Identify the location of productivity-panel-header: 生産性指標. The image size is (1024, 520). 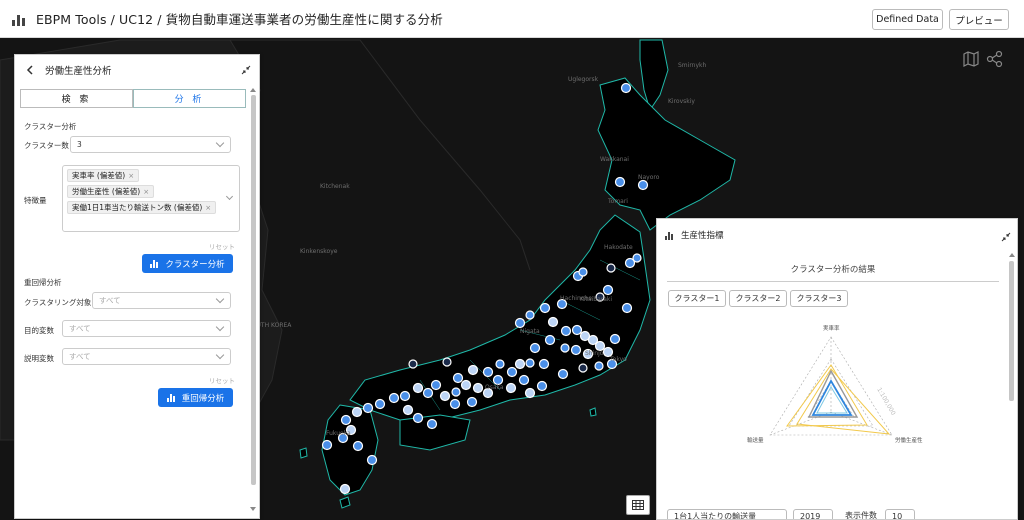
(837, 235).